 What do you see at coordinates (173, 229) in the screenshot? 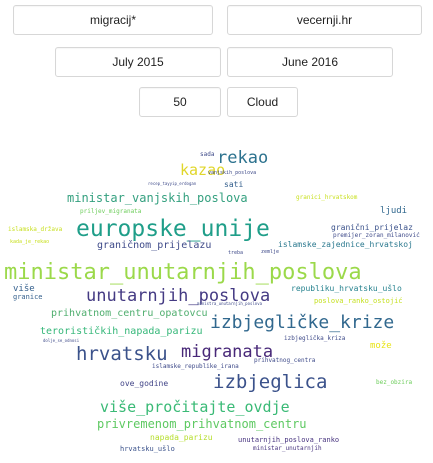
I see `cloud-word: europske_unije` at bounding box center [173, 229].